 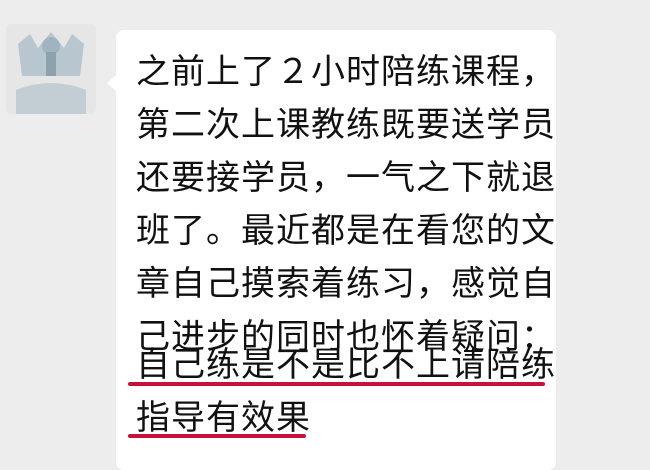 What do you see at coordinates (346, 125) in the screenshot?
I see `message-line: 第二次上课教练既要送学员` at bounding box center [346, 125].